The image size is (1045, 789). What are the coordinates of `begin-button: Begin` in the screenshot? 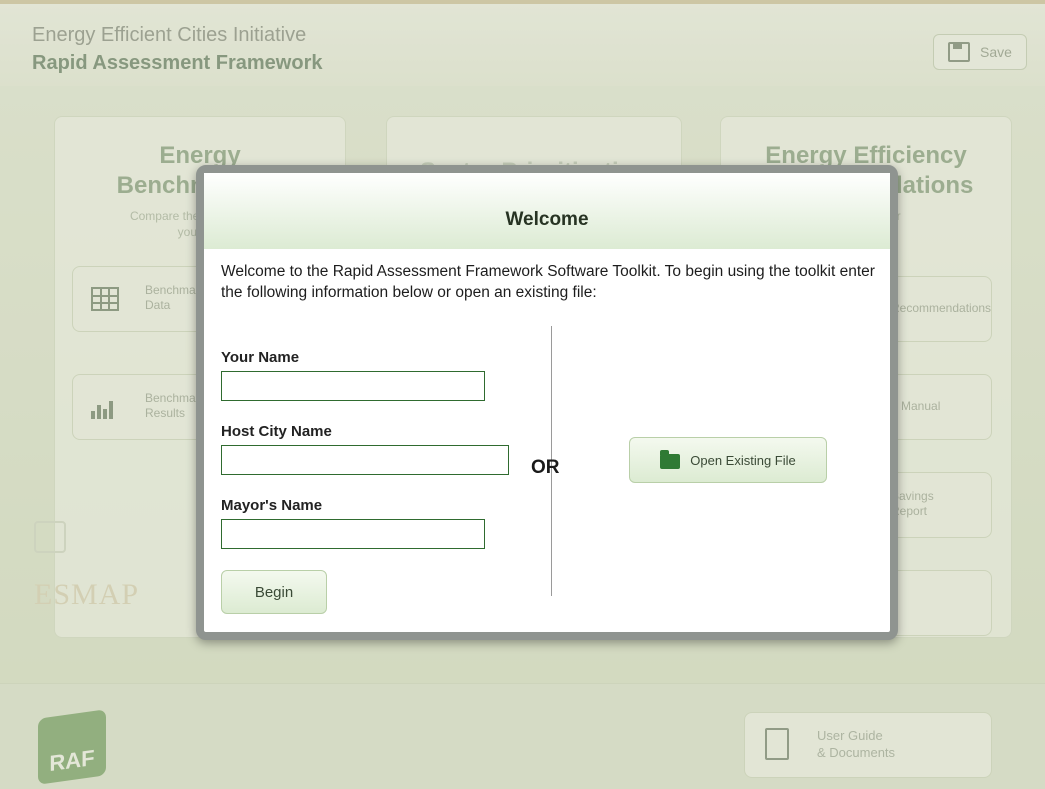 It's located at (274, 592).